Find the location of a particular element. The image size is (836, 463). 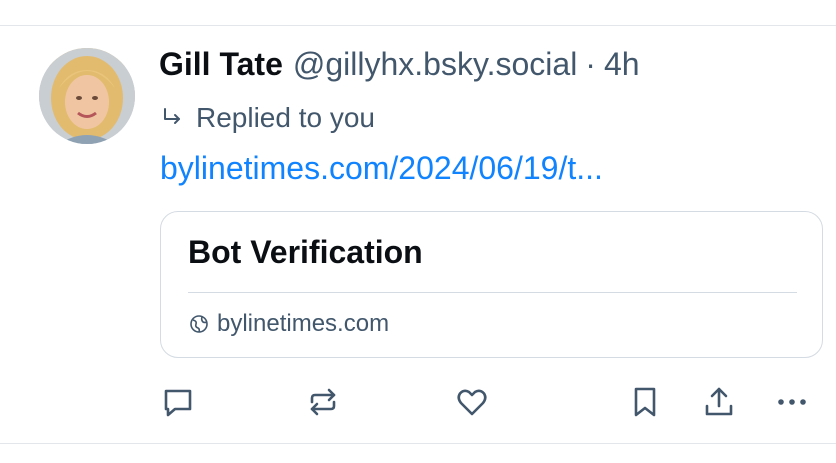

reply-context: Replied to you is located at coordinates (267, 118).